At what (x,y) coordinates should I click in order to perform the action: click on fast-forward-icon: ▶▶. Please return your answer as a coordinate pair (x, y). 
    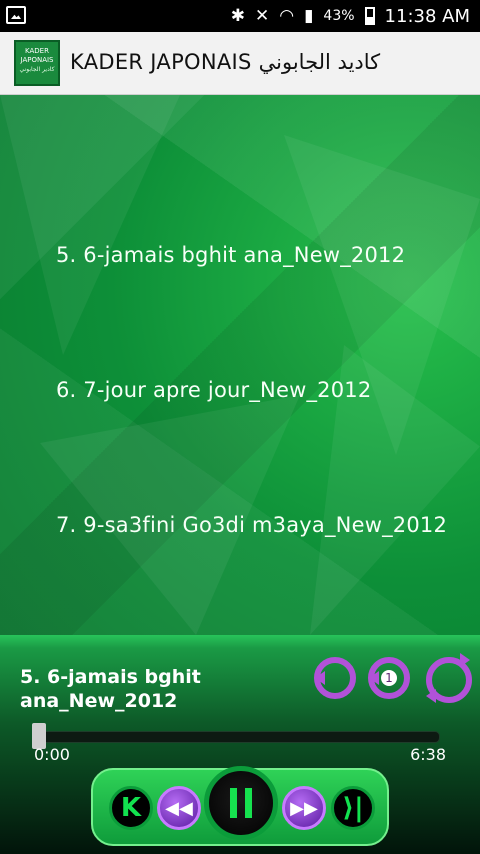
    Looking at the image, I should click on (304, 808).